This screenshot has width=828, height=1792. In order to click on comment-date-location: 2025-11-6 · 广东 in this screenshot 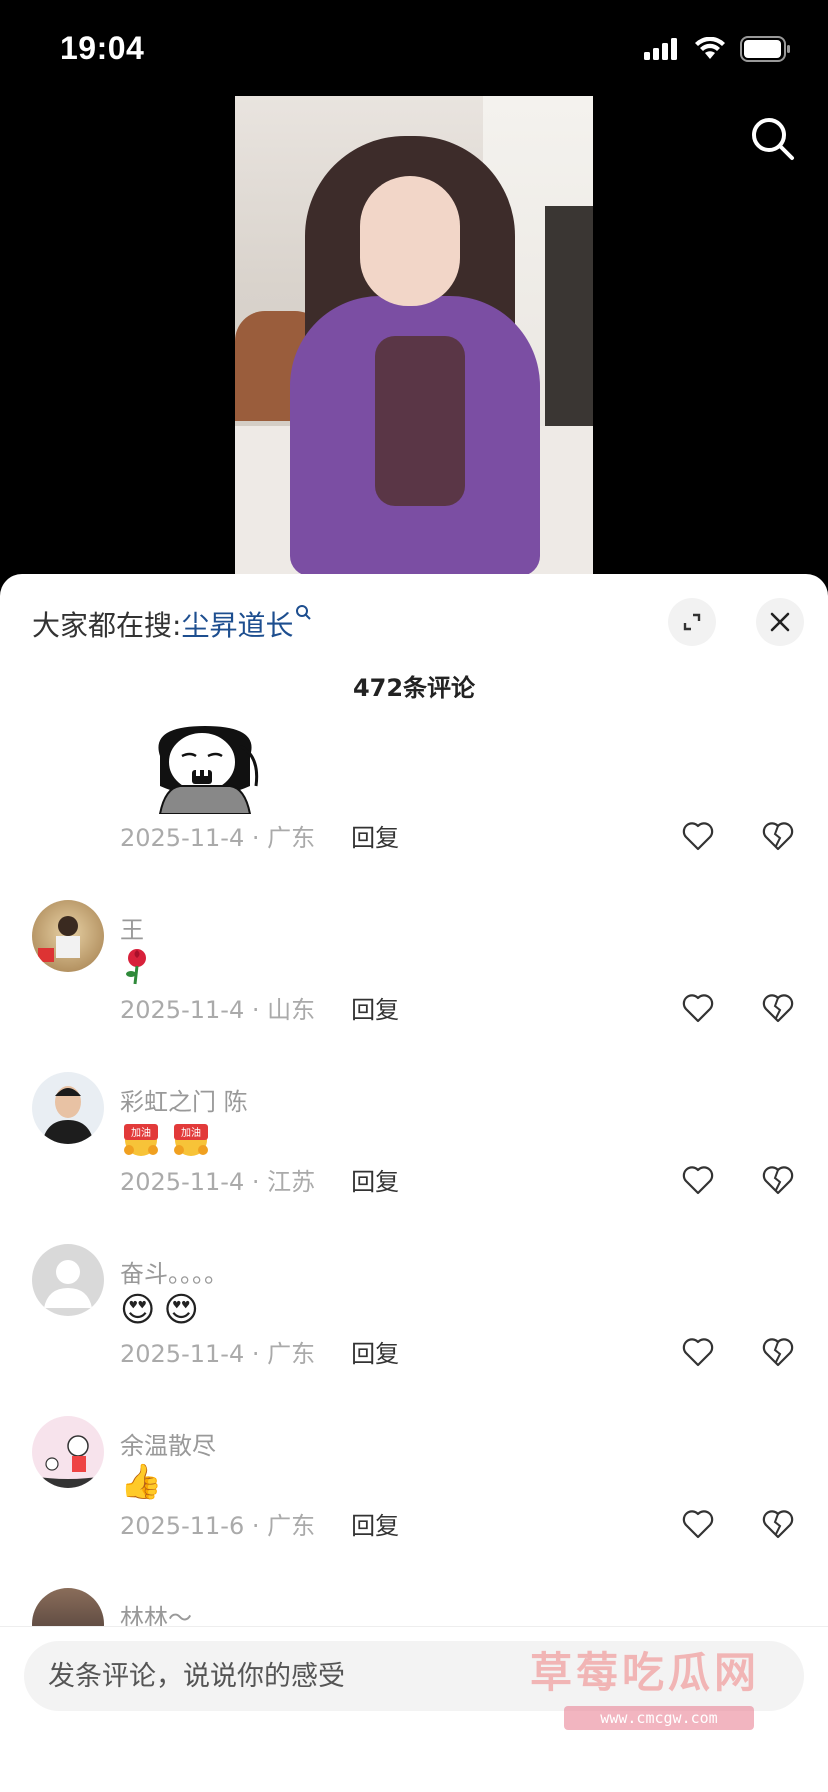, I will do `click(218, 1526)`.